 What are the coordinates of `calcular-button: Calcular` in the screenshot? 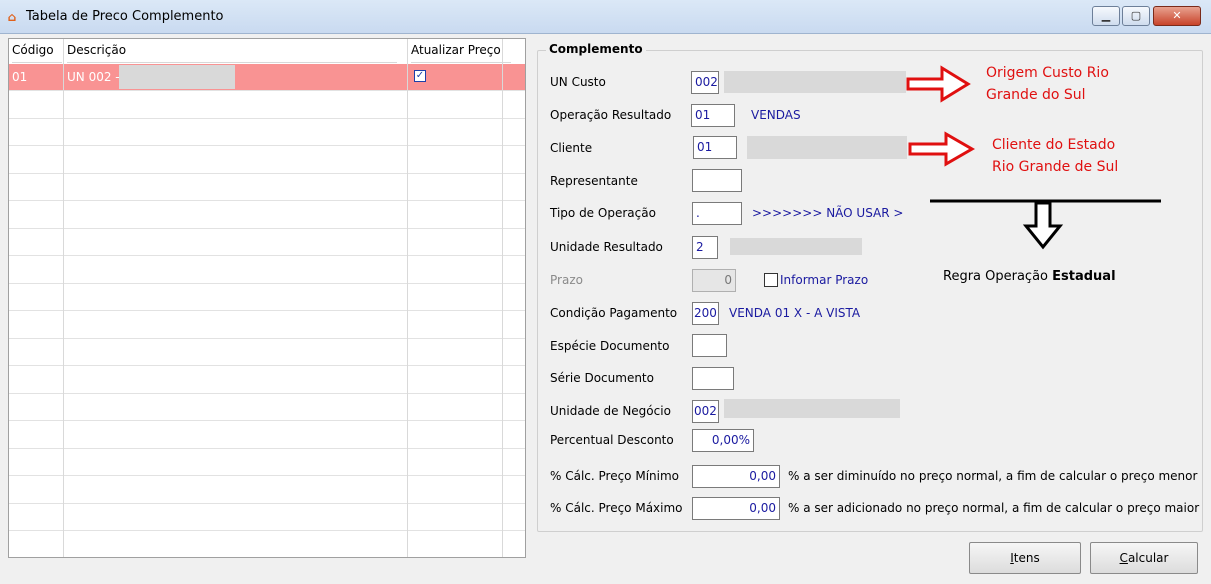 It's located at (1144, 558).